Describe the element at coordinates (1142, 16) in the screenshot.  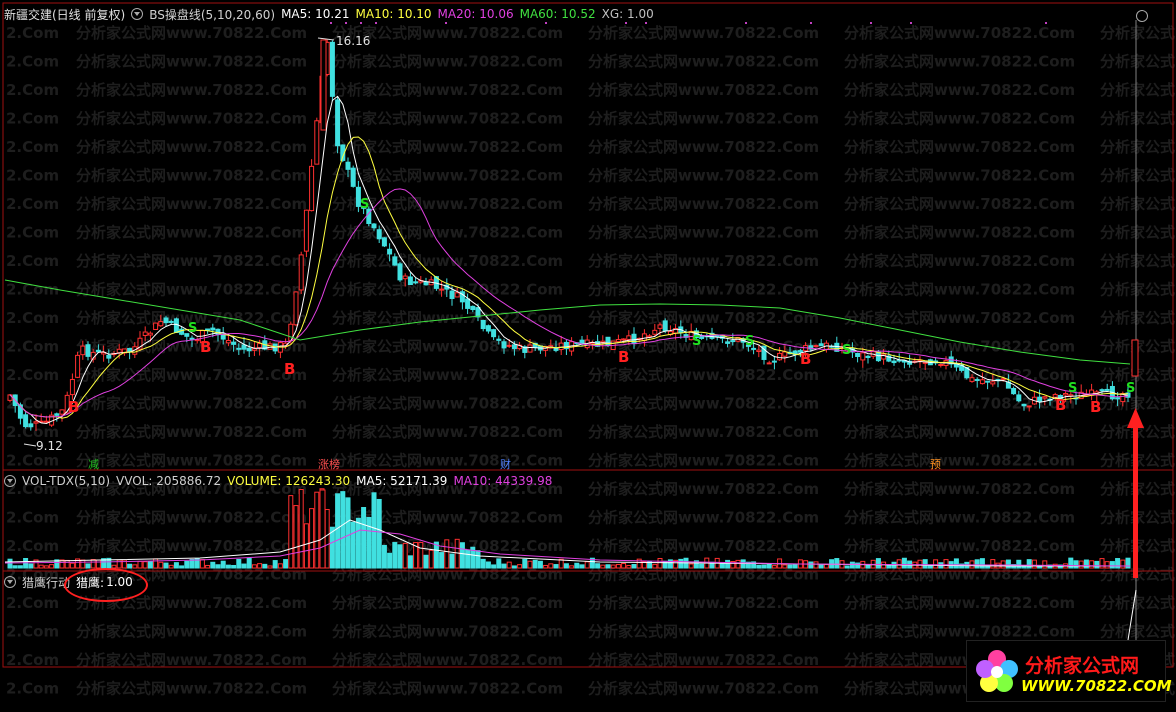
I see `close-icon` at that location.